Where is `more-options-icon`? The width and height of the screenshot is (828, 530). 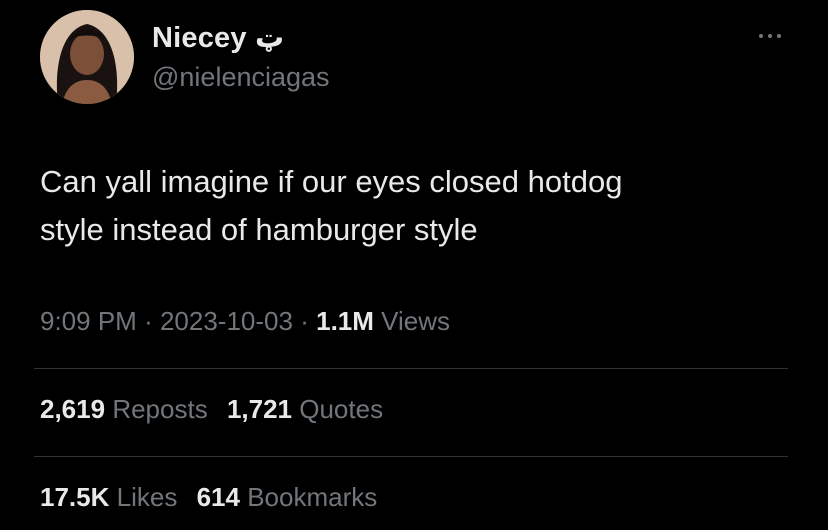
more-options-icon is located at coordinates (770, 36).